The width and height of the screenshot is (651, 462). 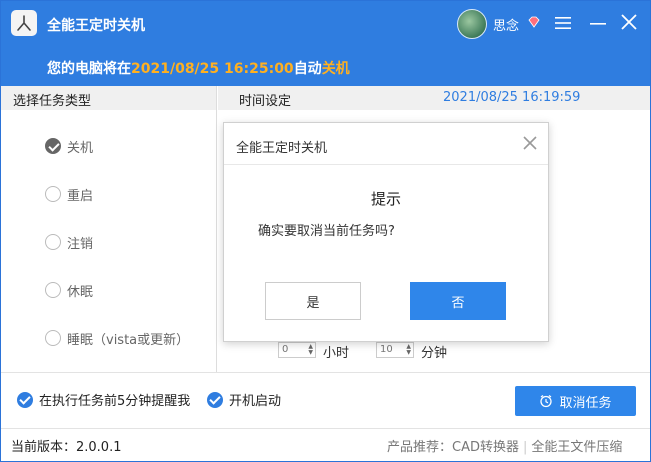 I want to click on minutes-stepper: 10 ▲ ▼, so click(x=395, y=350).